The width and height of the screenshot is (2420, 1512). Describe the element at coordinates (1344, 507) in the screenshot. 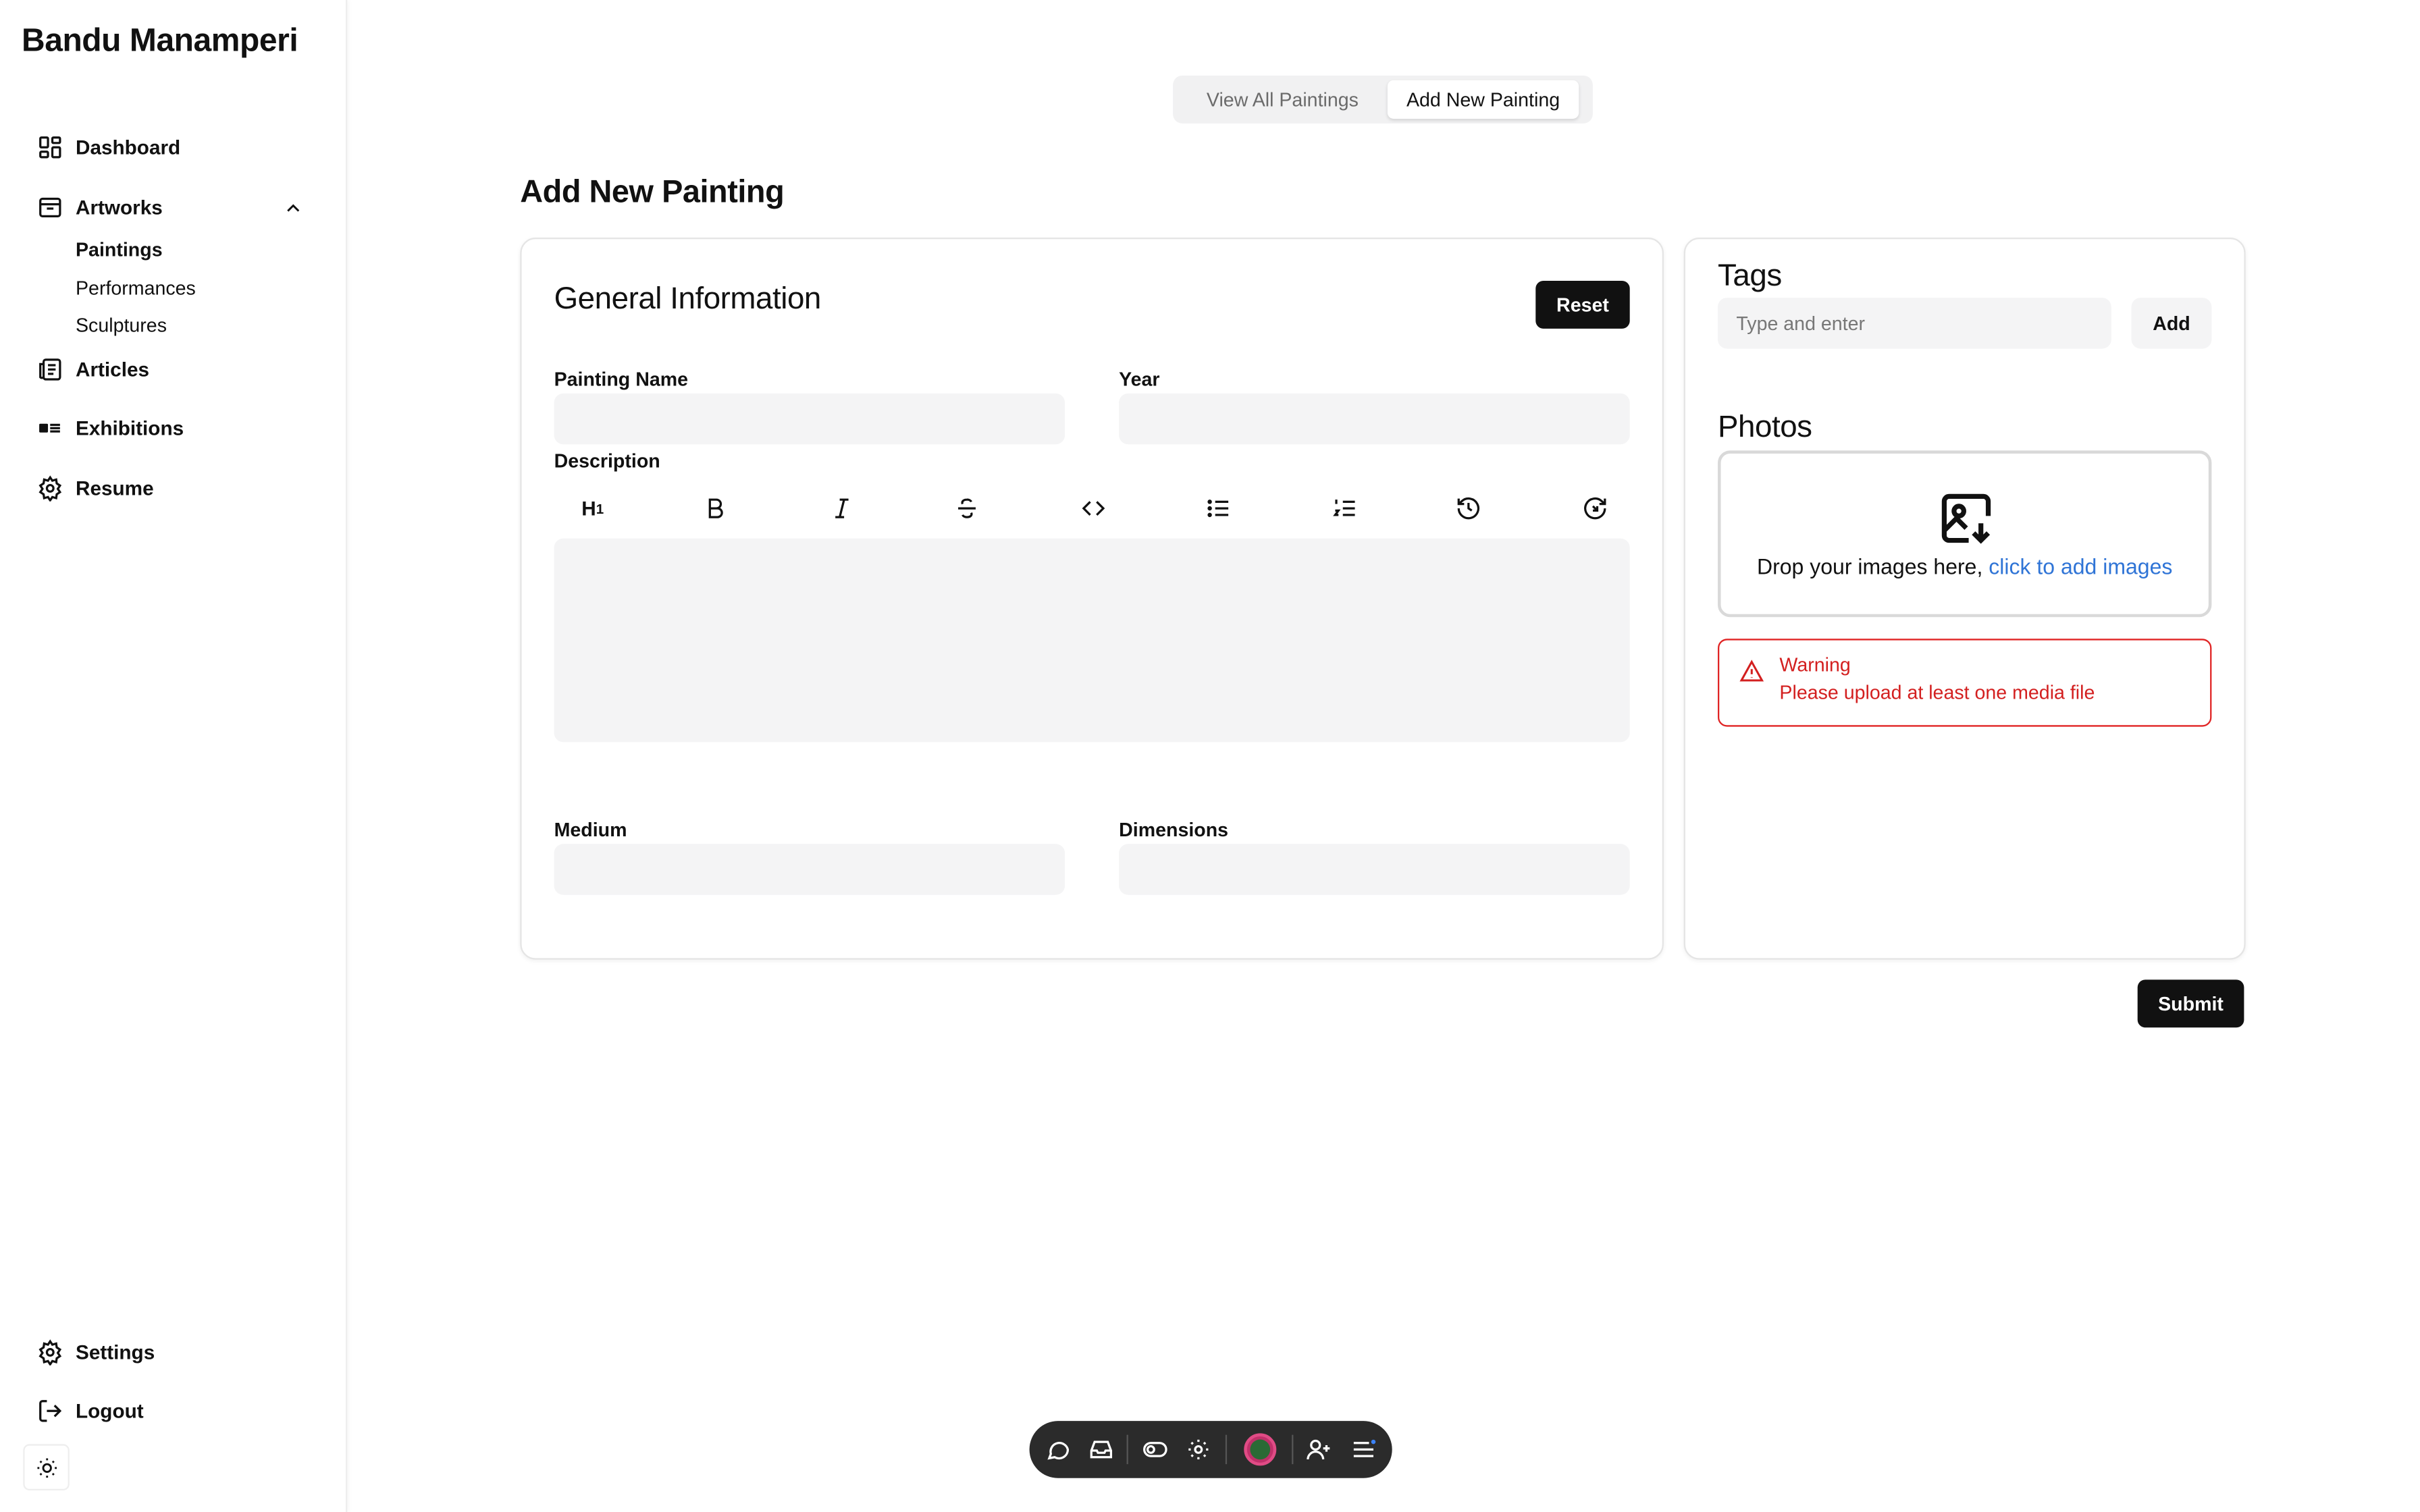

I see `ordered-list-icon` at that location.